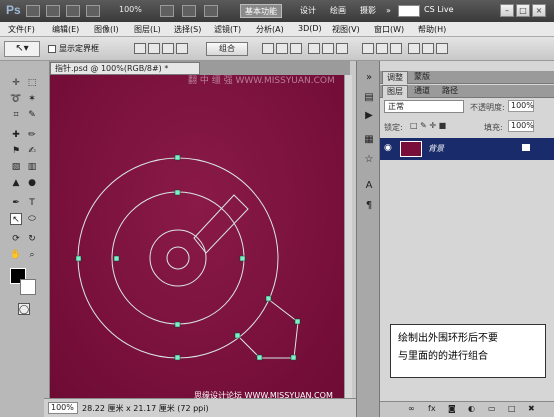 The width and height of the screenshot is (554, 417). I want to click on tab-paths: 路径, so click(450, 91).